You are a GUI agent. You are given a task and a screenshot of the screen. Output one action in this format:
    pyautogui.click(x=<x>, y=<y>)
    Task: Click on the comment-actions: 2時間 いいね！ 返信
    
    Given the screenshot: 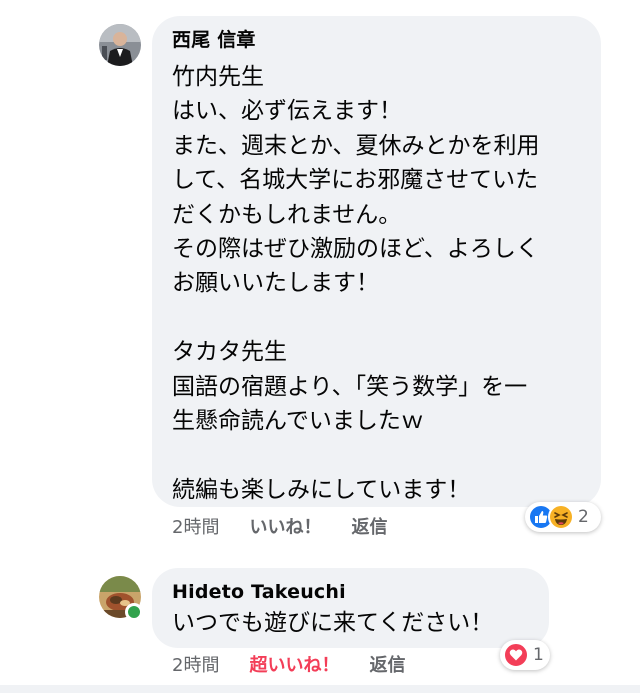 What is the action you would take?
    pyautogui.click(x=279, y=526)
    